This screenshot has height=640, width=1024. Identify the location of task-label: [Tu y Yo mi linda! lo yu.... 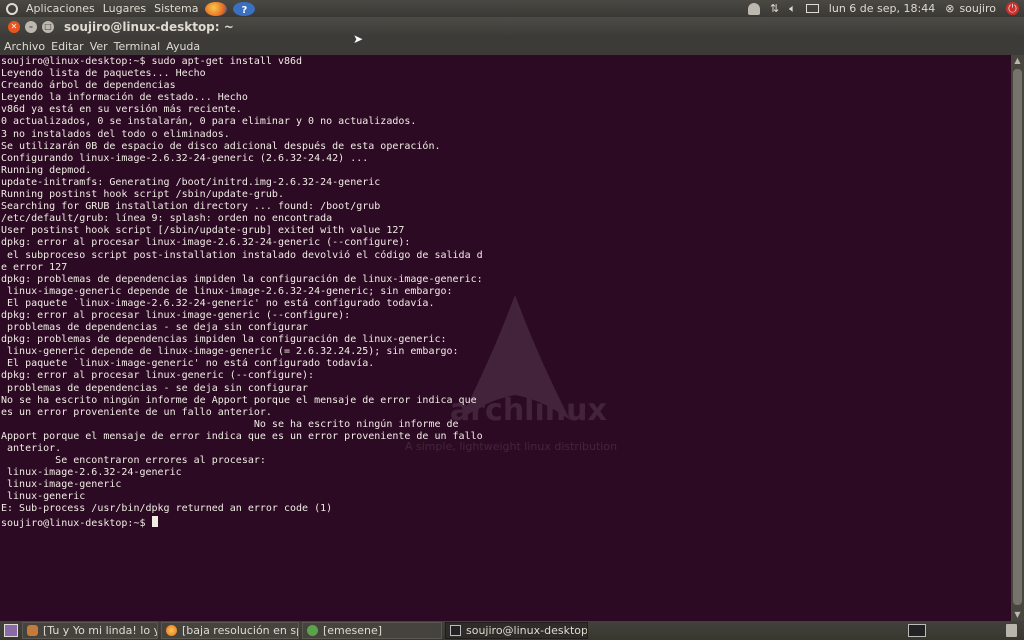
(100, 630).